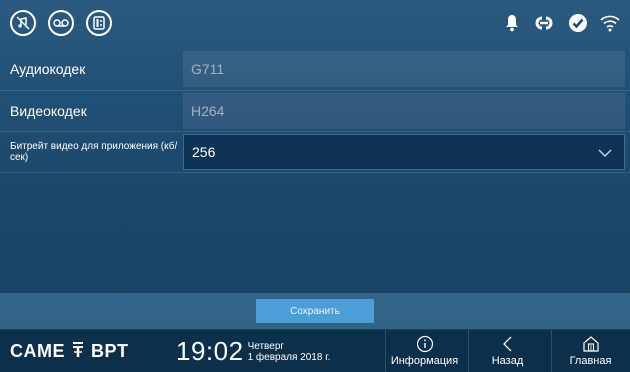  I want to click on save-bar: Сохранить, so click(315, 311).